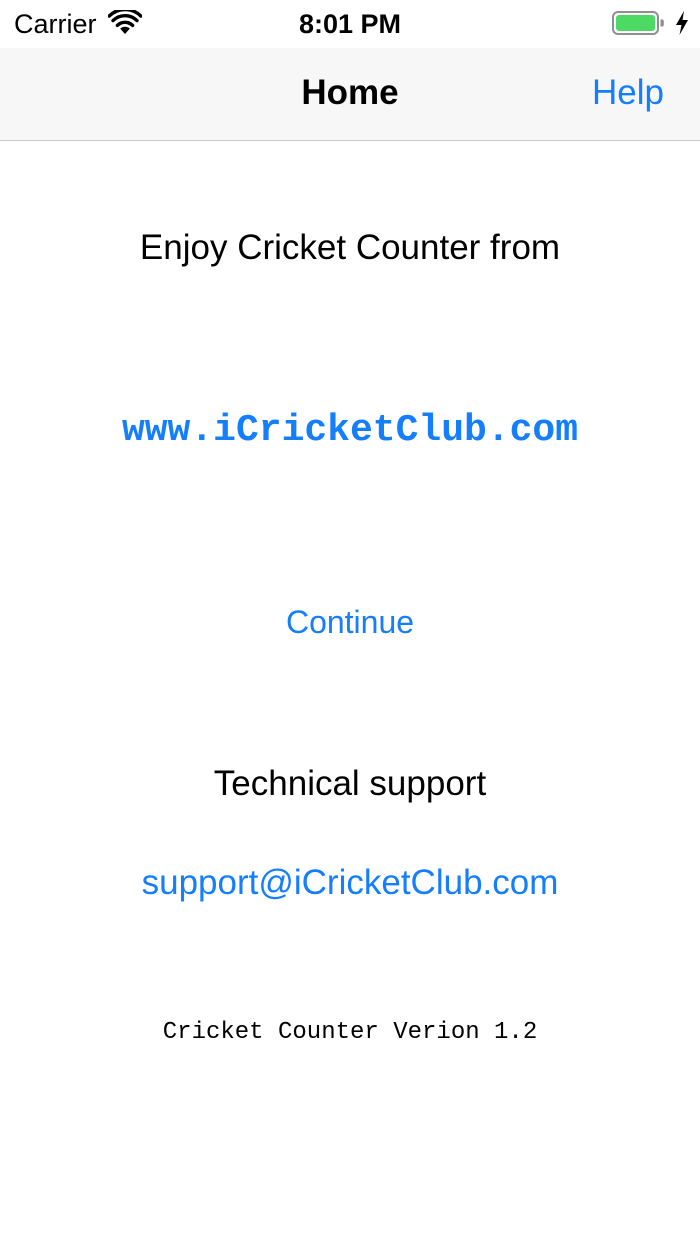  What do you see at coordinates (682, 23) in the screenshot?
I see `charging-bolt-icon` at bounding box center [682, 23].